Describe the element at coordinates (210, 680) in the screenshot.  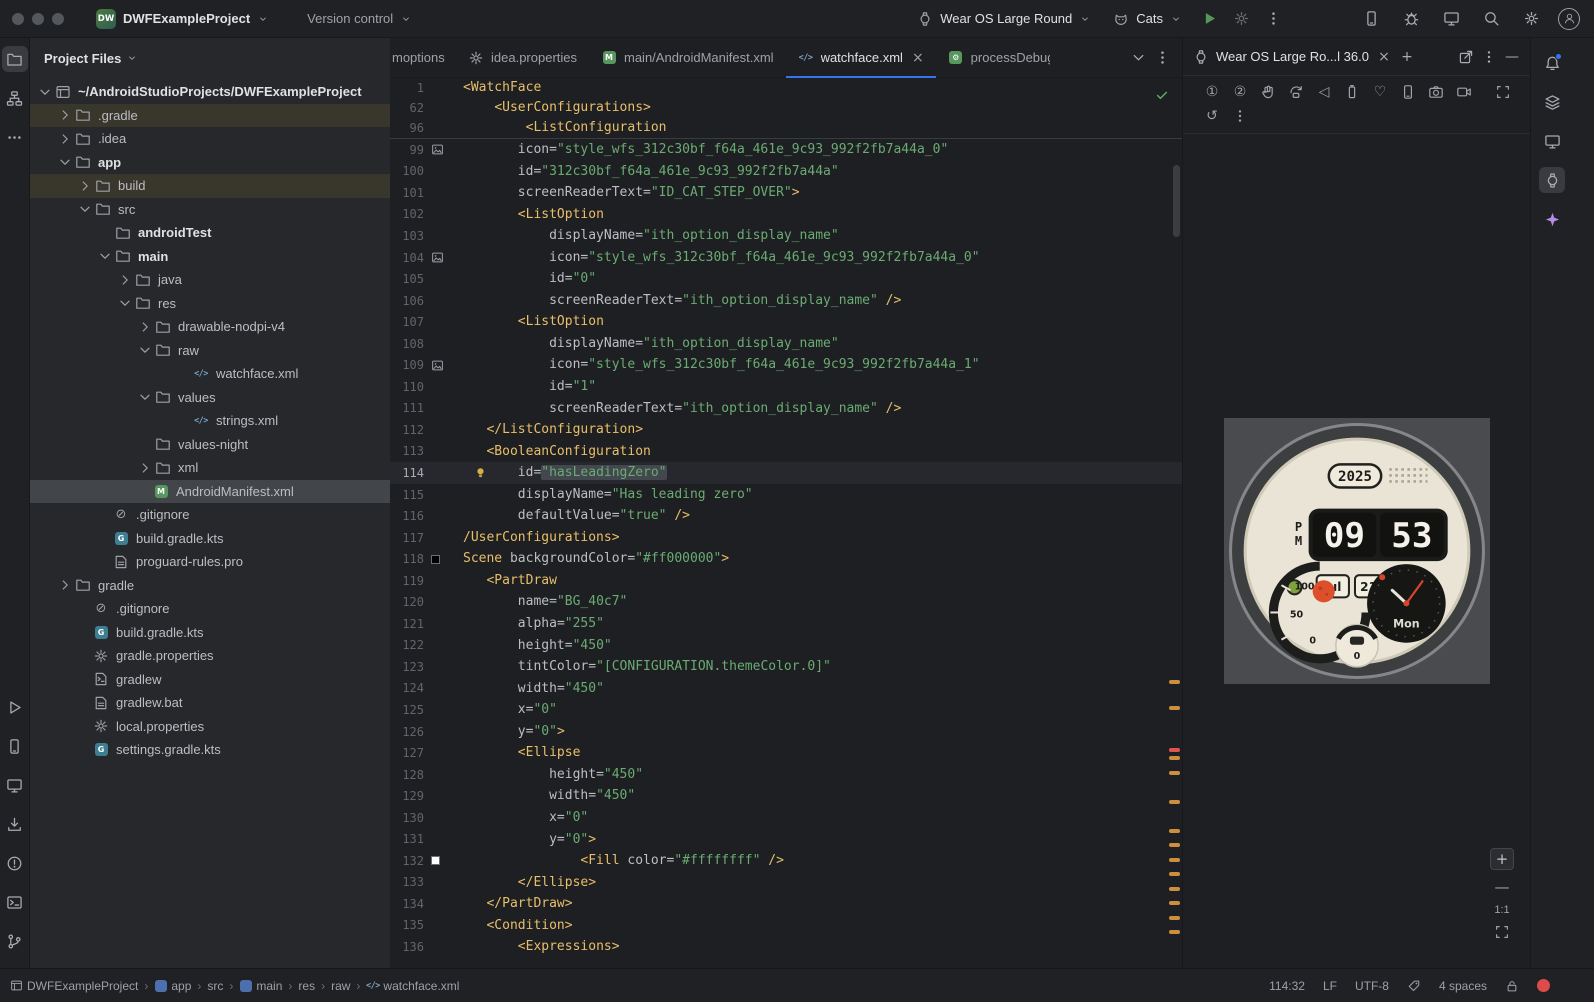
I see `tree-file-gradlew: gradlew` at that location.